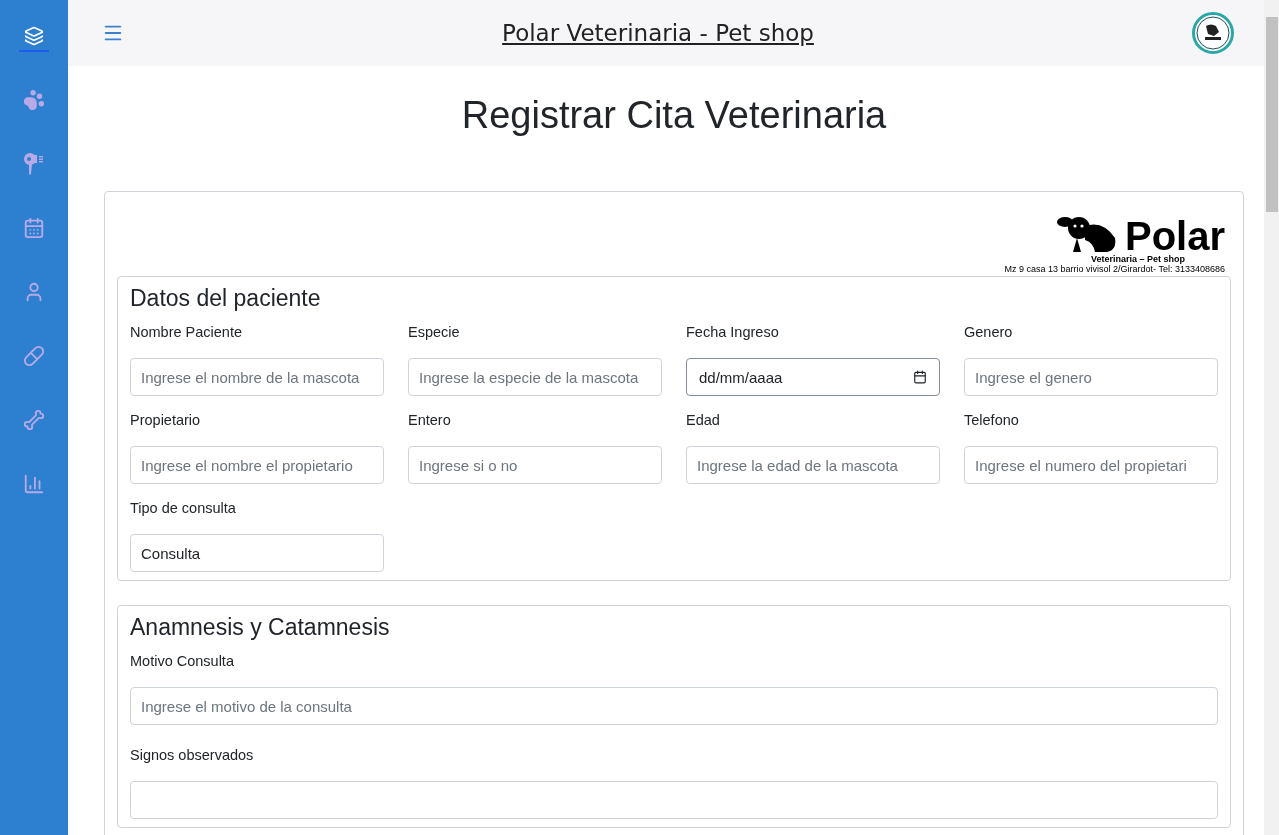 The image size is (1279, 835). I want to click on section-title: Datos del paciente, so click(226, 298).